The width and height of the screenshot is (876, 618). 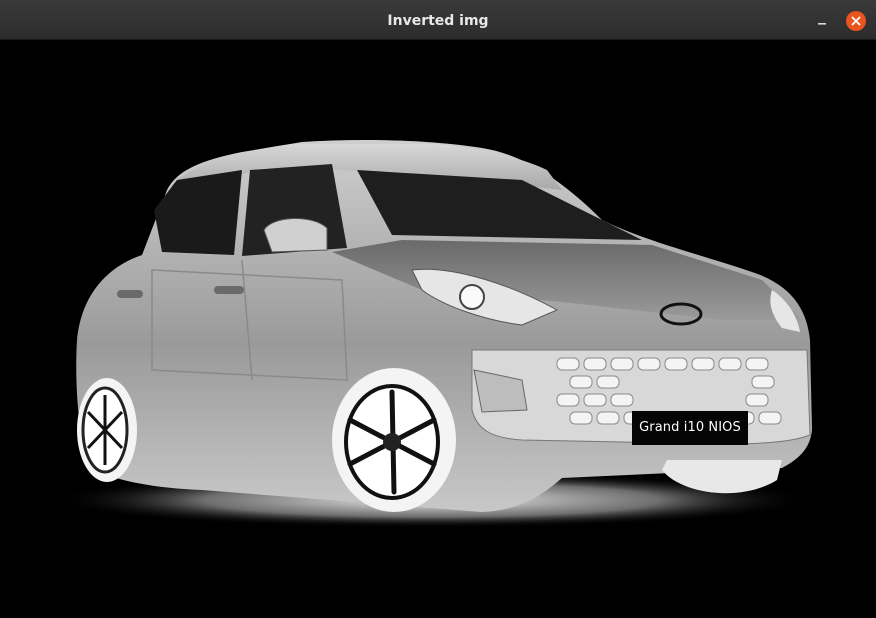 I want to click on title-bar: Inverted img, so click(x=438, y=20).